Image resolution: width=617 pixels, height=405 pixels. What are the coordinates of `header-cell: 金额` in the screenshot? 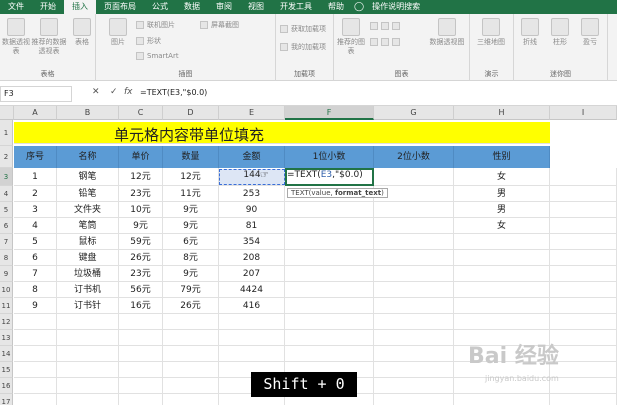 It's located at (252, 157).